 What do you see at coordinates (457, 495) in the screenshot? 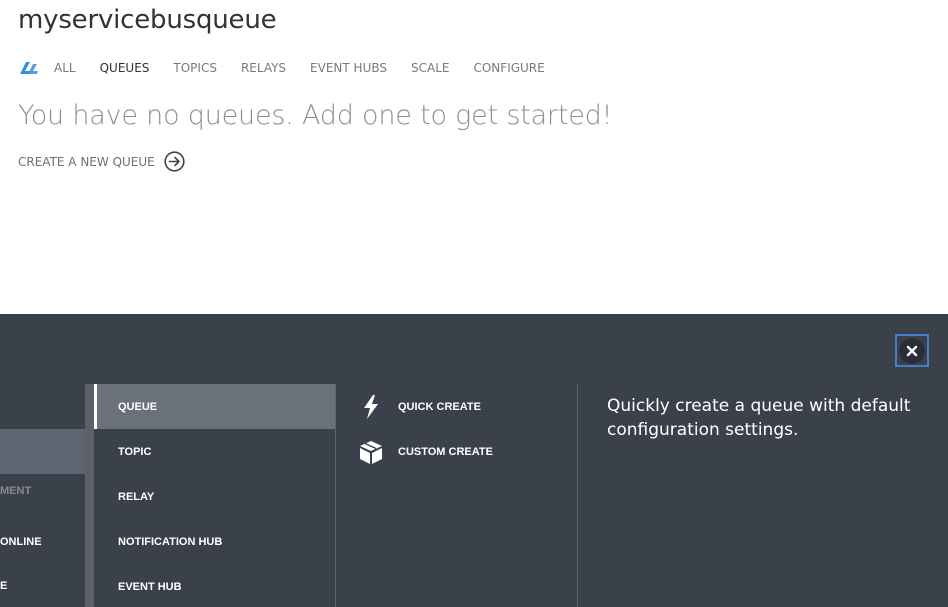
I see `create-options-column: QUICK CREATE CUSTOM CREATE` at bounding box center [457, 495].